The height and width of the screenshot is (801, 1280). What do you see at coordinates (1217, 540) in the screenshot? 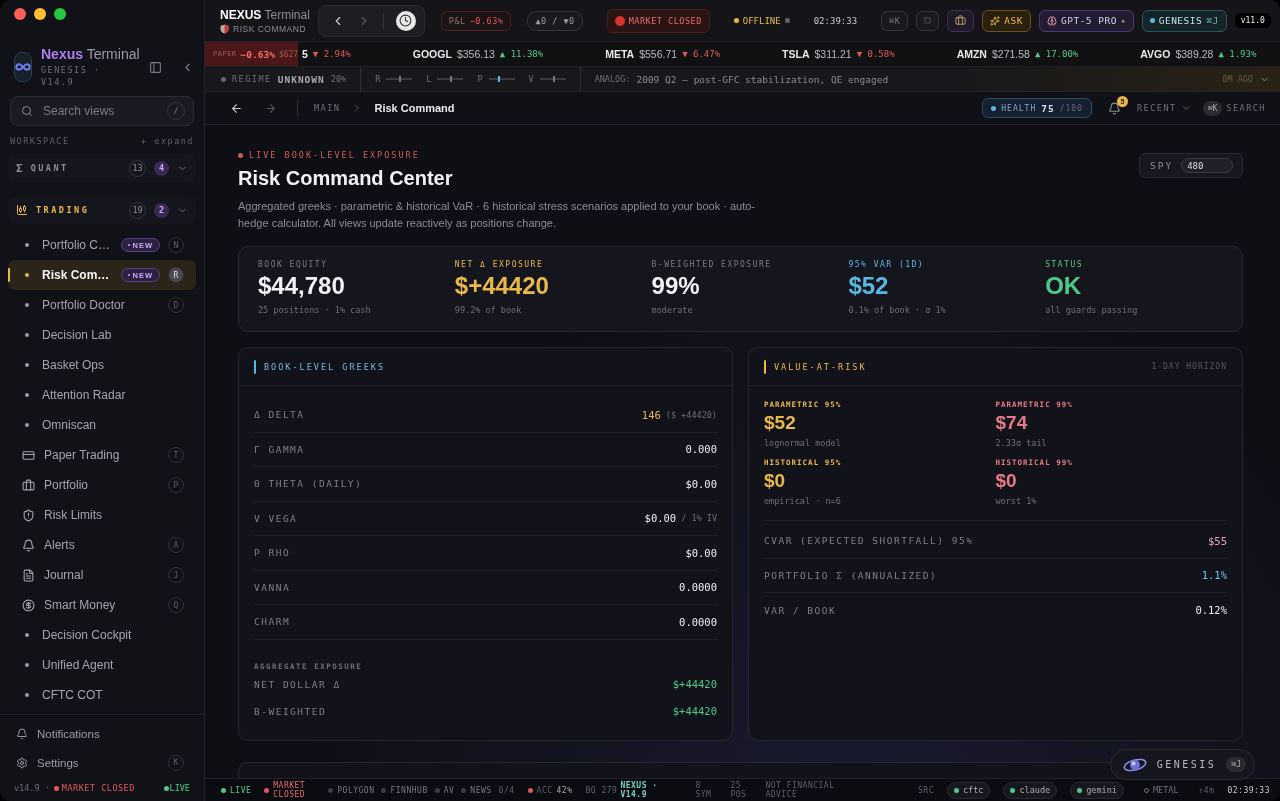
I see `var-value: $55` at bounding box center [1217, 540].